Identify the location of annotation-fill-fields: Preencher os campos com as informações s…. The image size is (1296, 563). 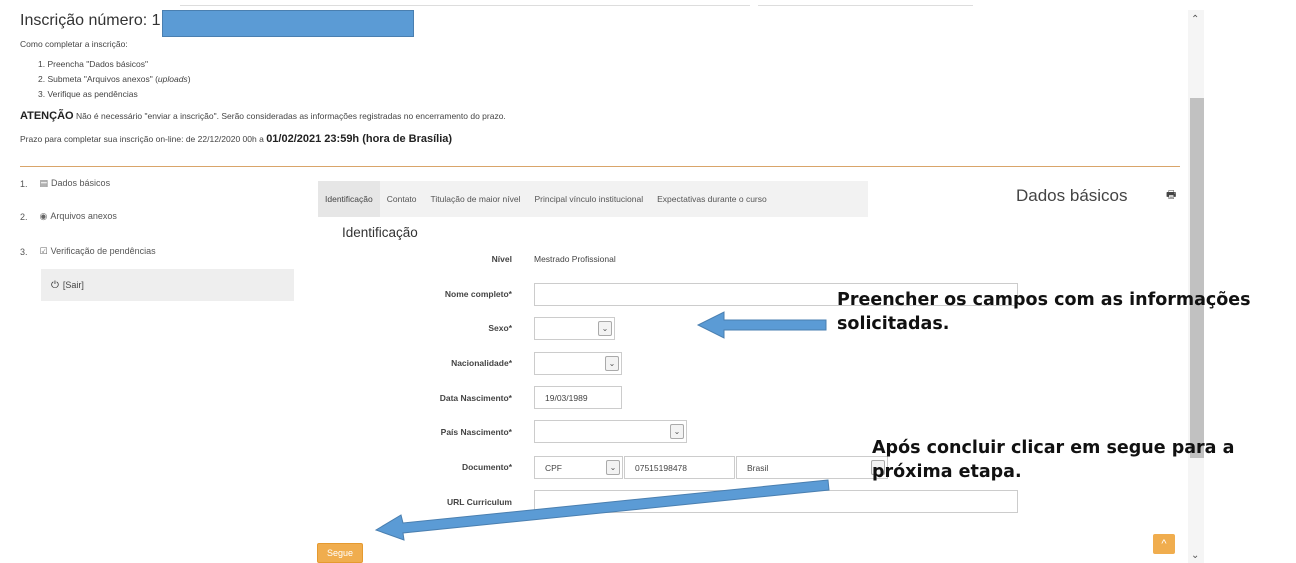
(1044, 312).